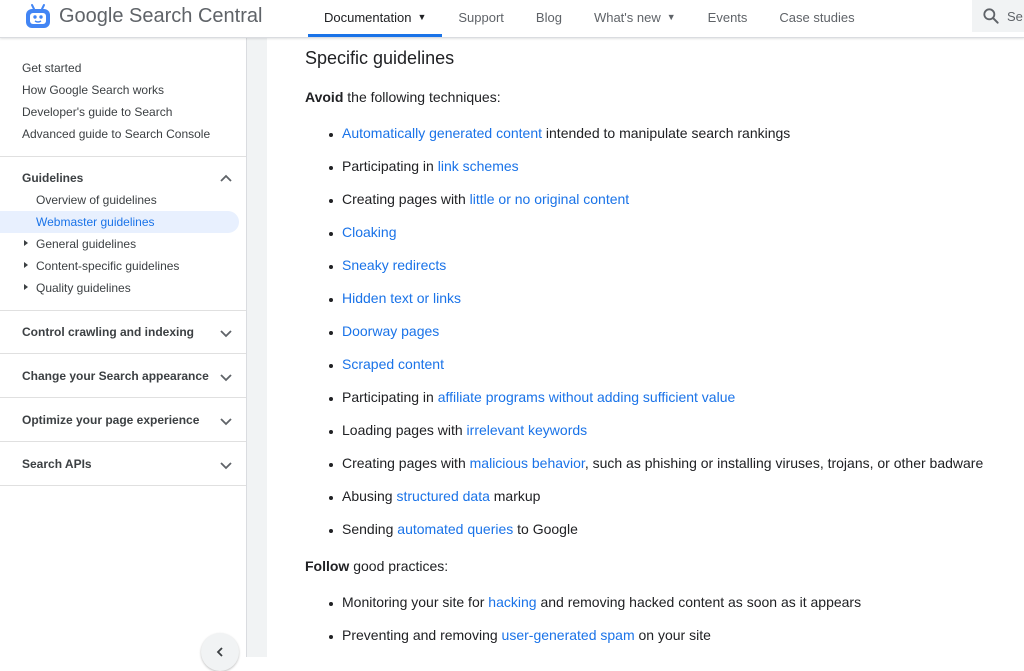 The height and width of the screenshot is (671, 1024). Describe the element at coordinates (96, 200) in the screenshot. I see `sidebar-item-overview-guidelines: Overview of guidelines` at that location.